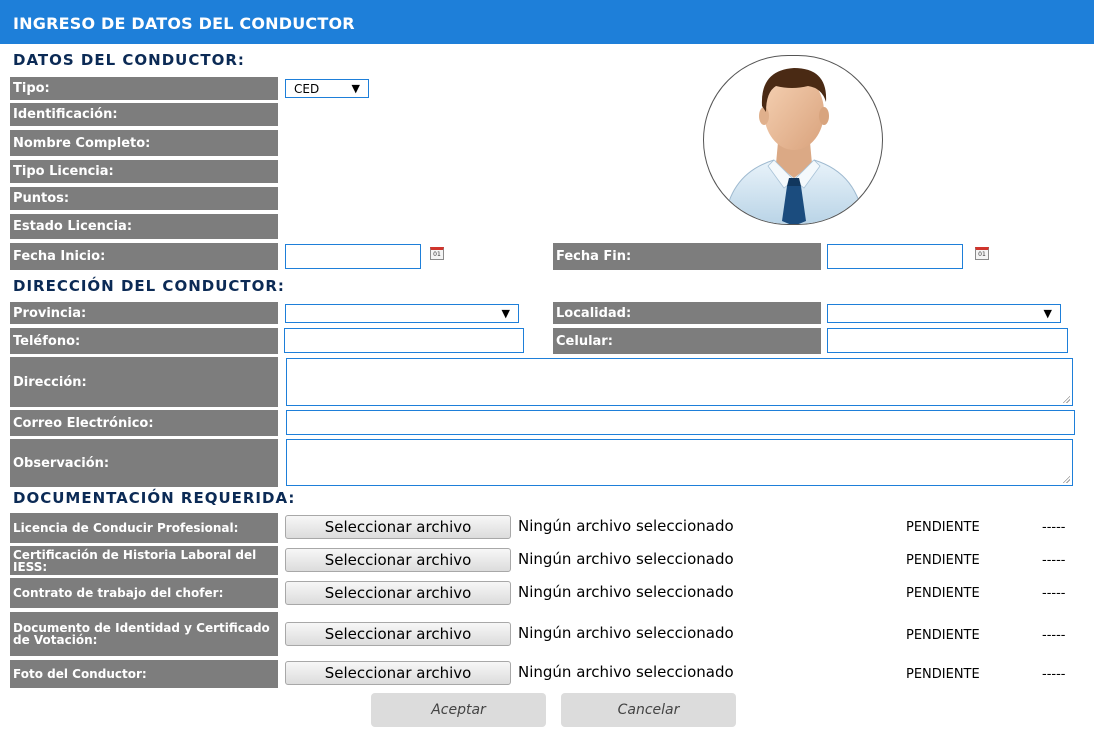  Describe the element at coordinates (944, 313) in the screenshot. I see `localidad-select: ▼` at that location.